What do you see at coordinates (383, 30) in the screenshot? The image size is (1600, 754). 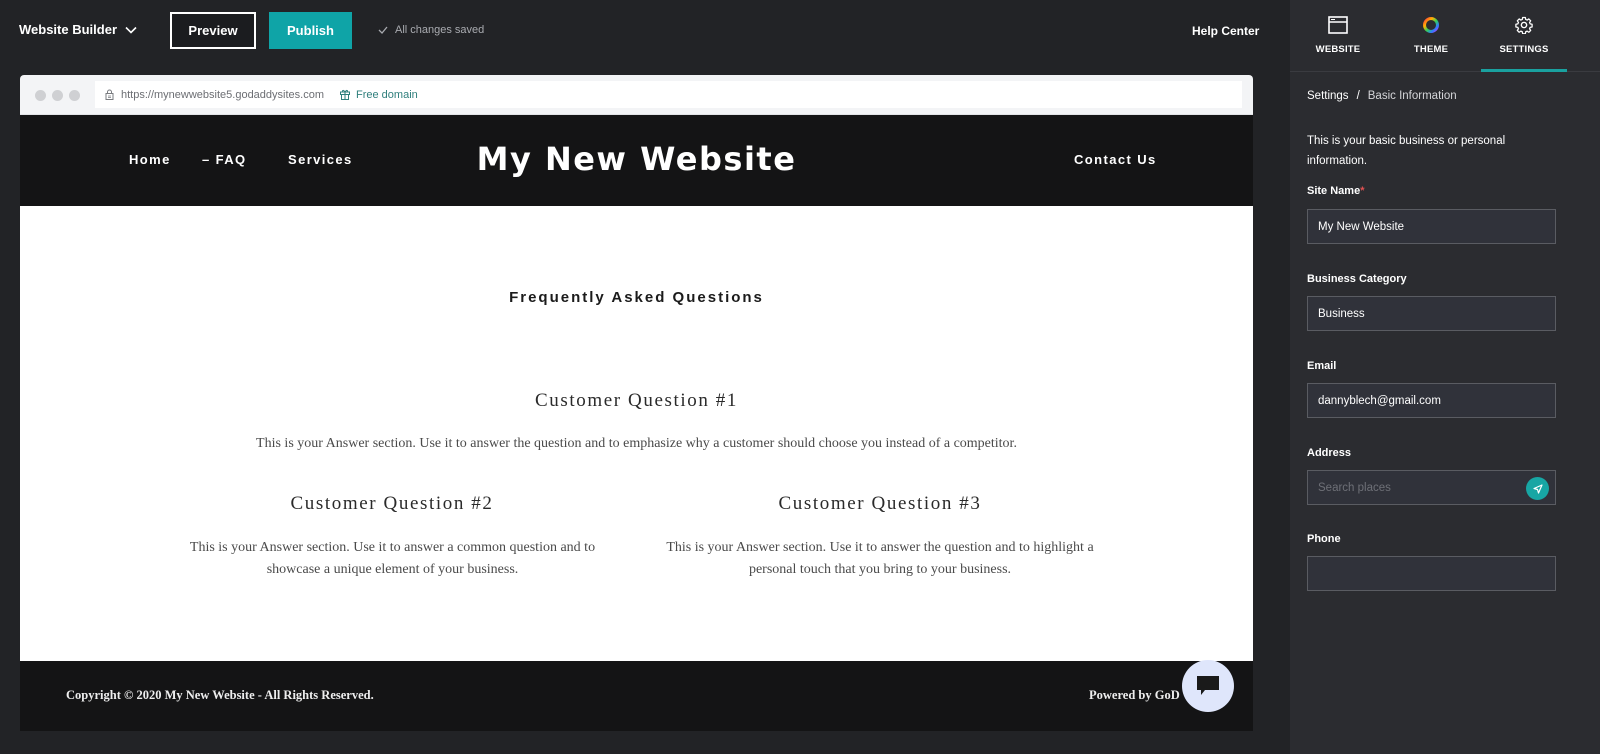 I see `checkmark-icon` at bounding box center [383, 30].